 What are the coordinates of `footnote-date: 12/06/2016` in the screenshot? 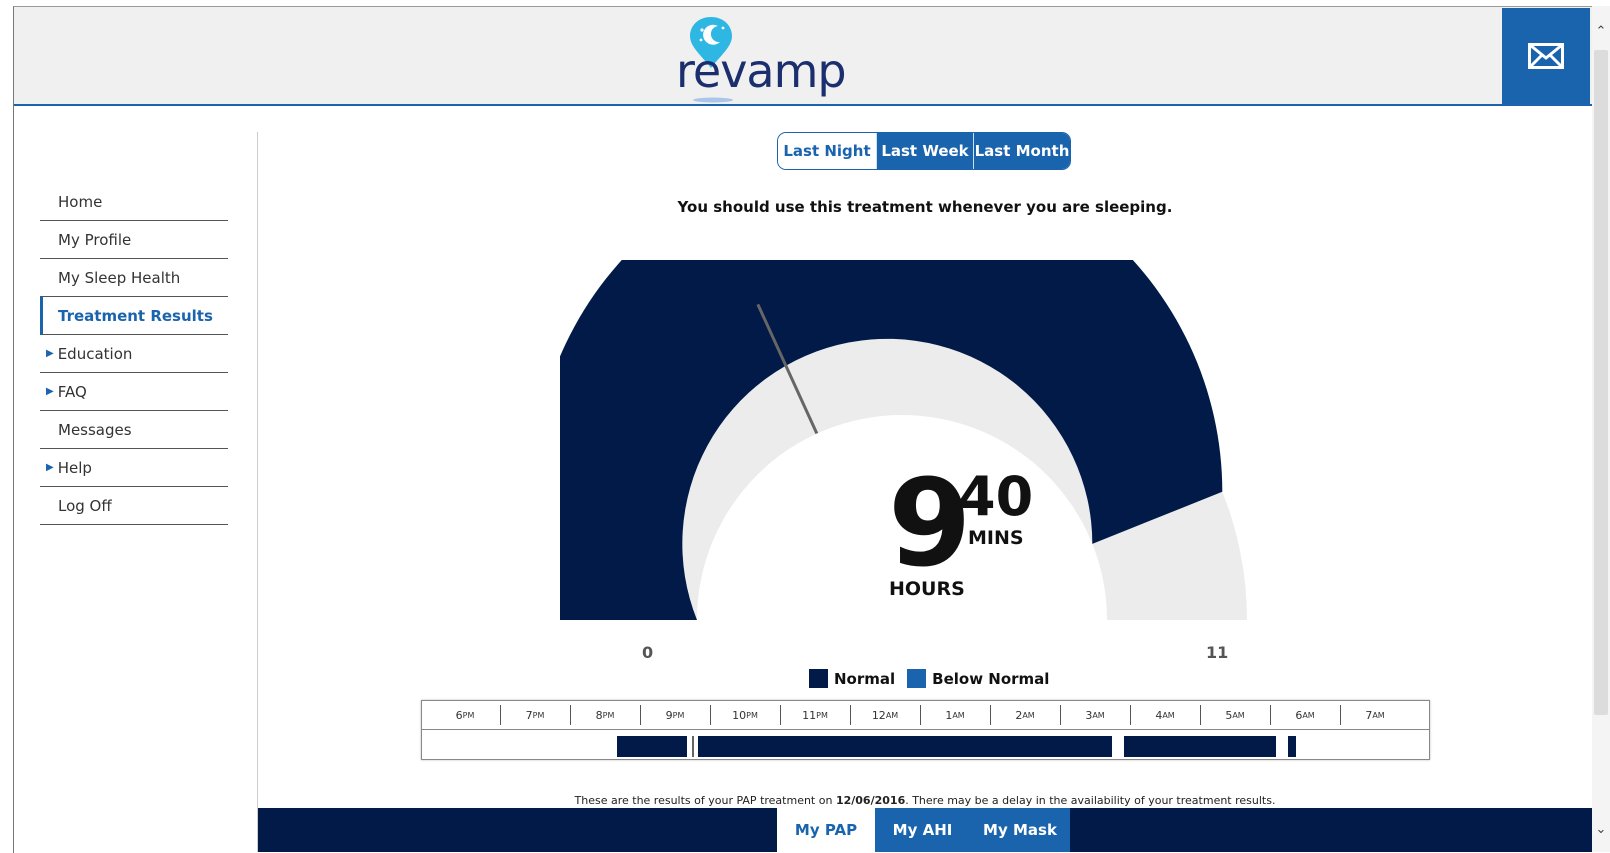 It's located at (870, 800).